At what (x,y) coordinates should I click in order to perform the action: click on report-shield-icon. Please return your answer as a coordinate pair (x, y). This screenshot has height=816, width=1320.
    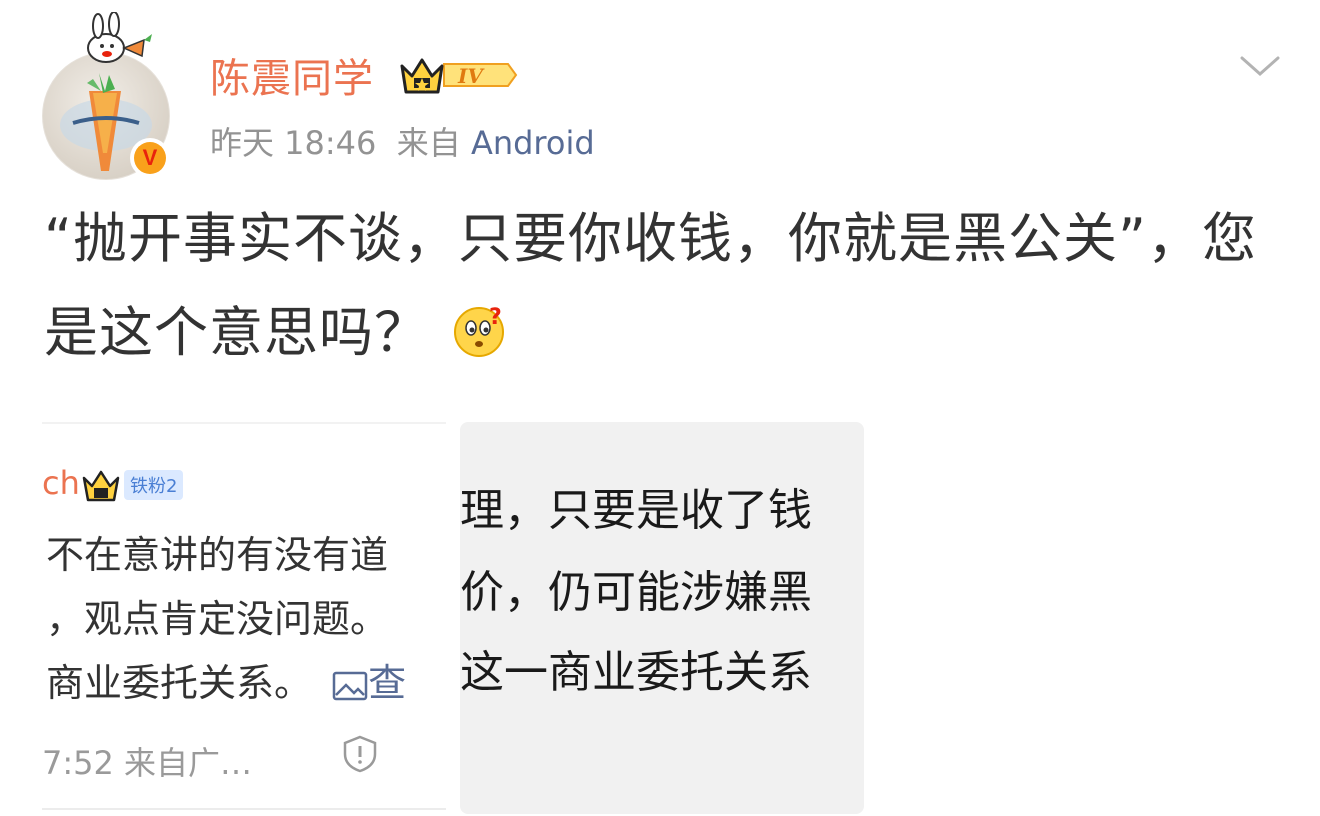
    Looking at the image, I should click on (360, 754).